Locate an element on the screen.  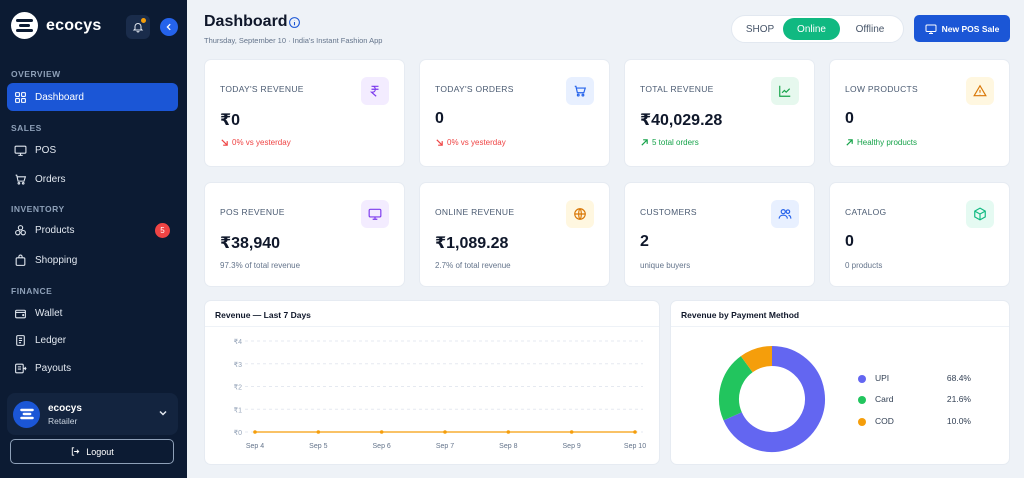
x-tick-label: Sep 9 is located at coordinates (572, 446).